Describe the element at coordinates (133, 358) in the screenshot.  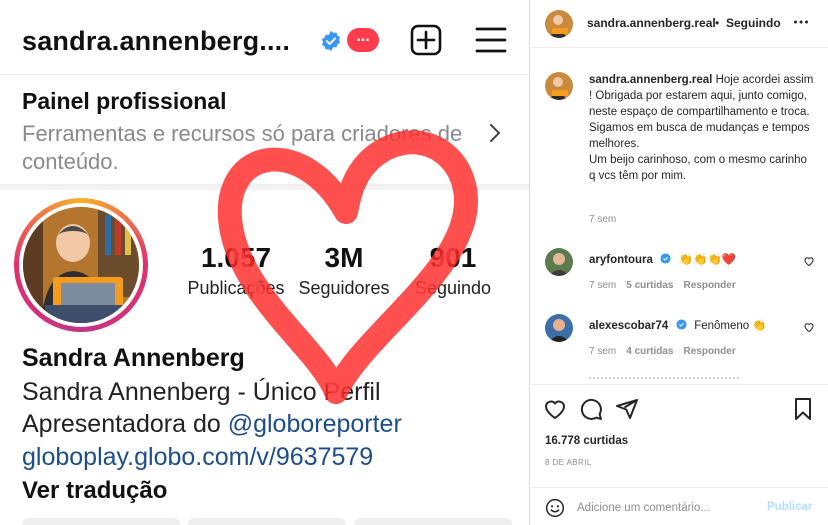
I see `profile-display-name: Sandra Annenberg` at that location.